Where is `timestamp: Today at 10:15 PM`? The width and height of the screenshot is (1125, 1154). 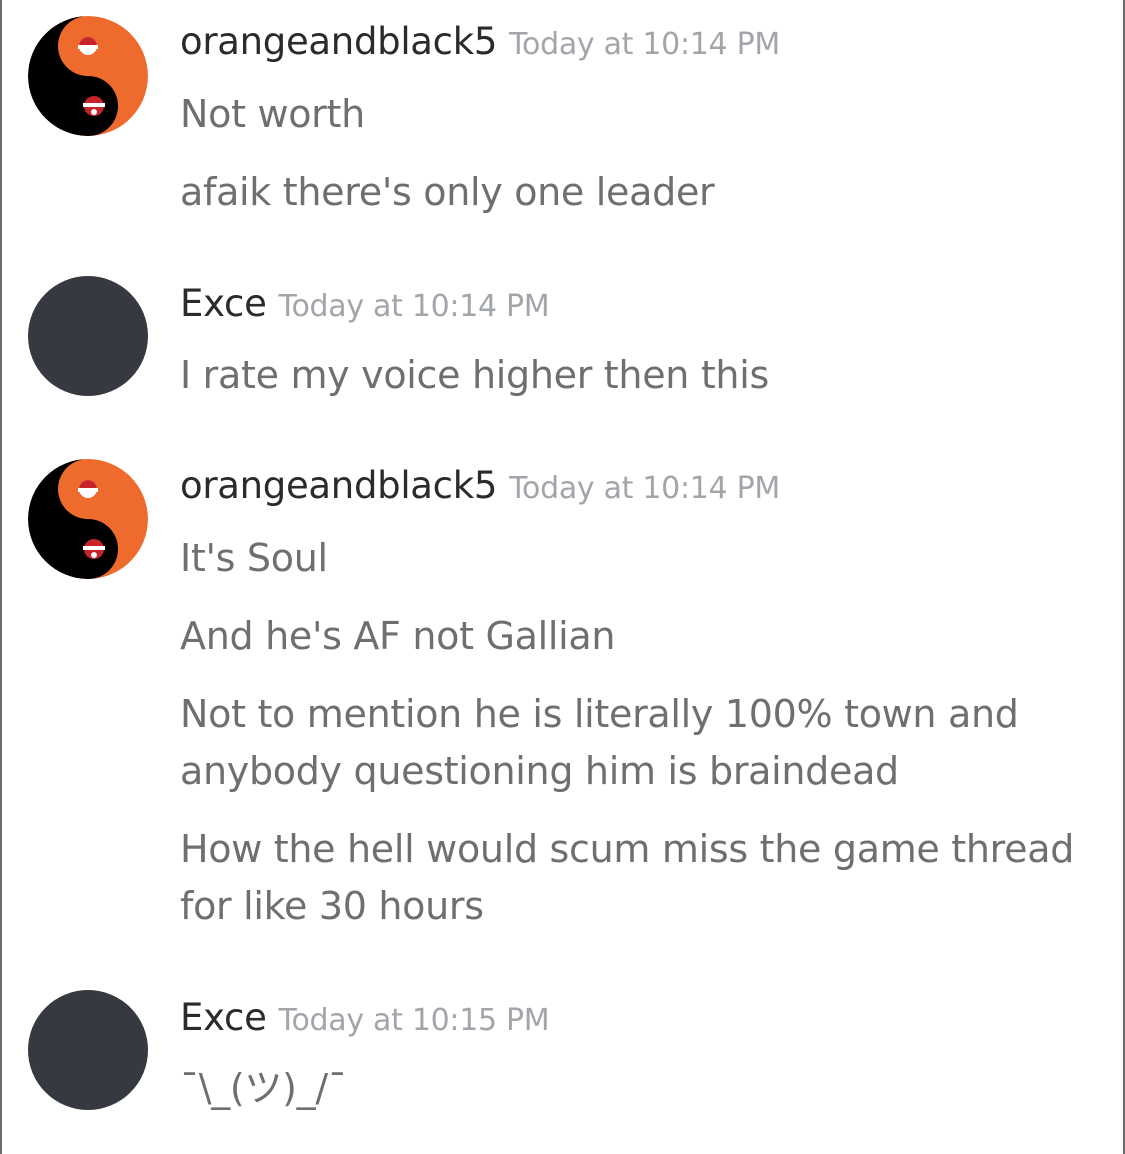
timestamp: Today at 10:15 PM is located at coordinates (414, 1020).